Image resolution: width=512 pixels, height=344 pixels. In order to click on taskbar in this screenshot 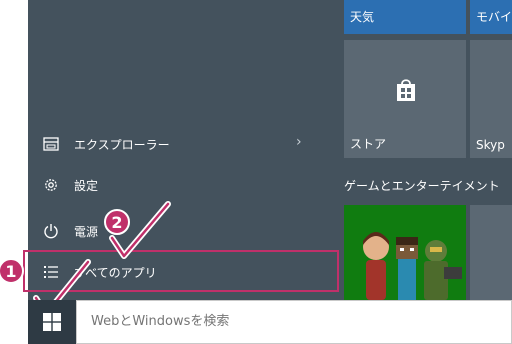, I will do `click(270, 322)`.